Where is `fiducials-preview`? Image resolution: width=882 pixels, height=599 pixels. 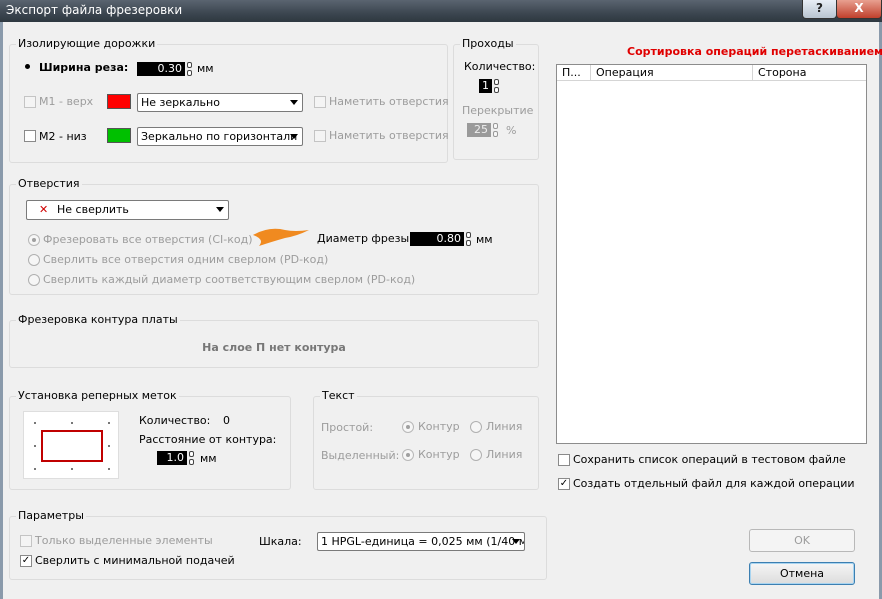 fiducials-preview is located at coordinates (71, 445).